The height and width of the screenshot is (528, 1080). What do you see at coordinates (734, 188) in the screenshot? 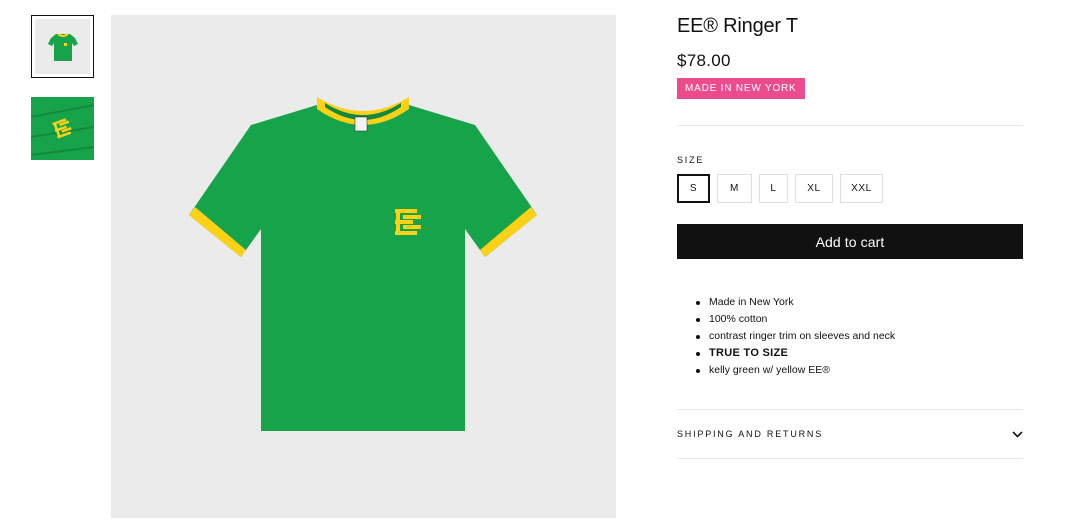
I see `size-option-m: M` at bounding box center [734, 188].